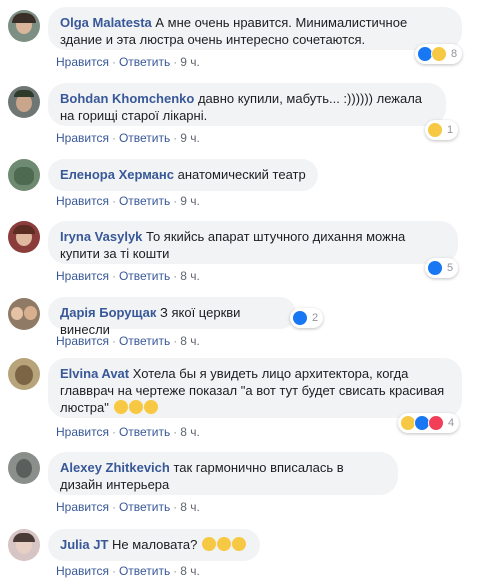 The image size is (489, 587). I want to click on reaction-count: 8, so click(454, 54).